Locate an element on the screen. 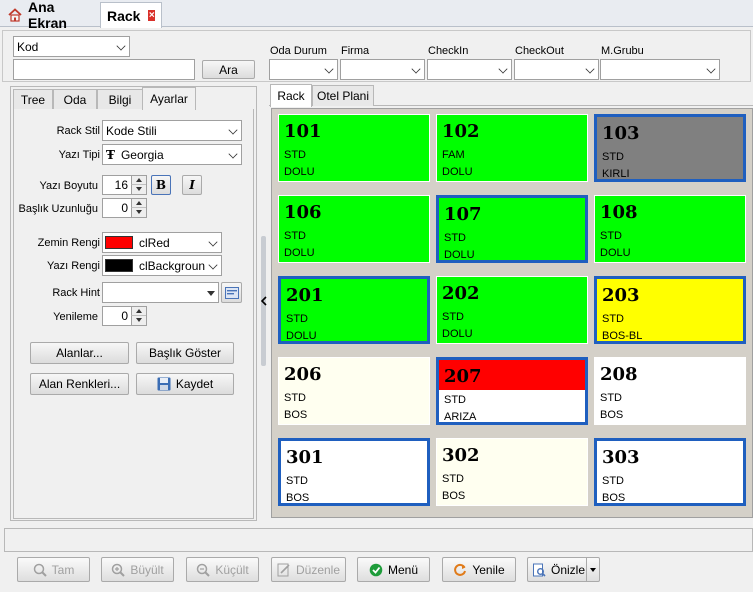 This screenshot has width=753, height=592. duzenle-button: Düzenle is located at coordinates (308, 569).